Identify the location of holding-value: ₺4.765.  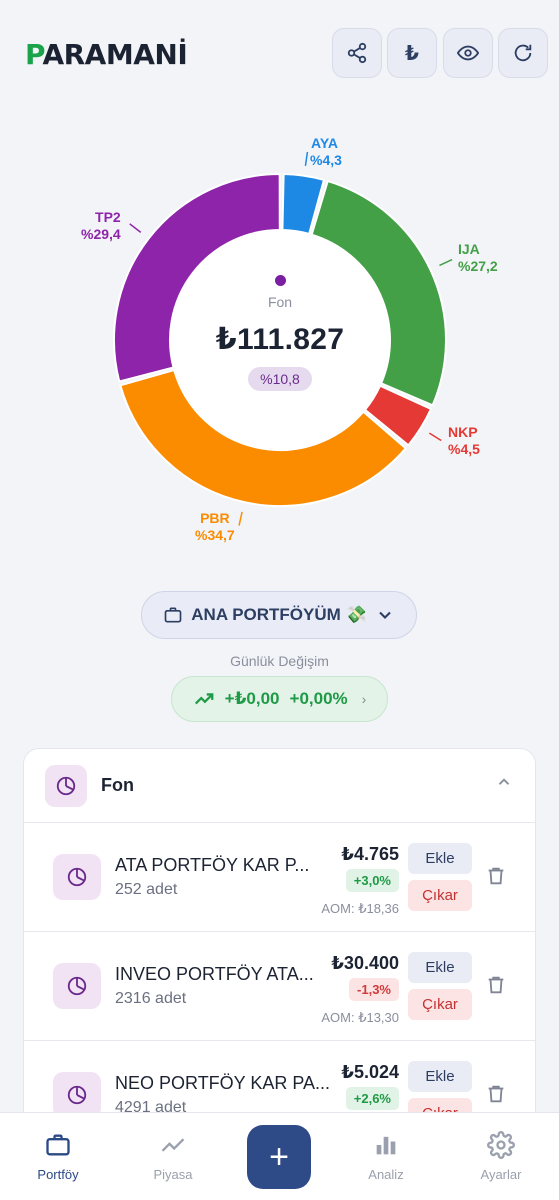
(370, 854).